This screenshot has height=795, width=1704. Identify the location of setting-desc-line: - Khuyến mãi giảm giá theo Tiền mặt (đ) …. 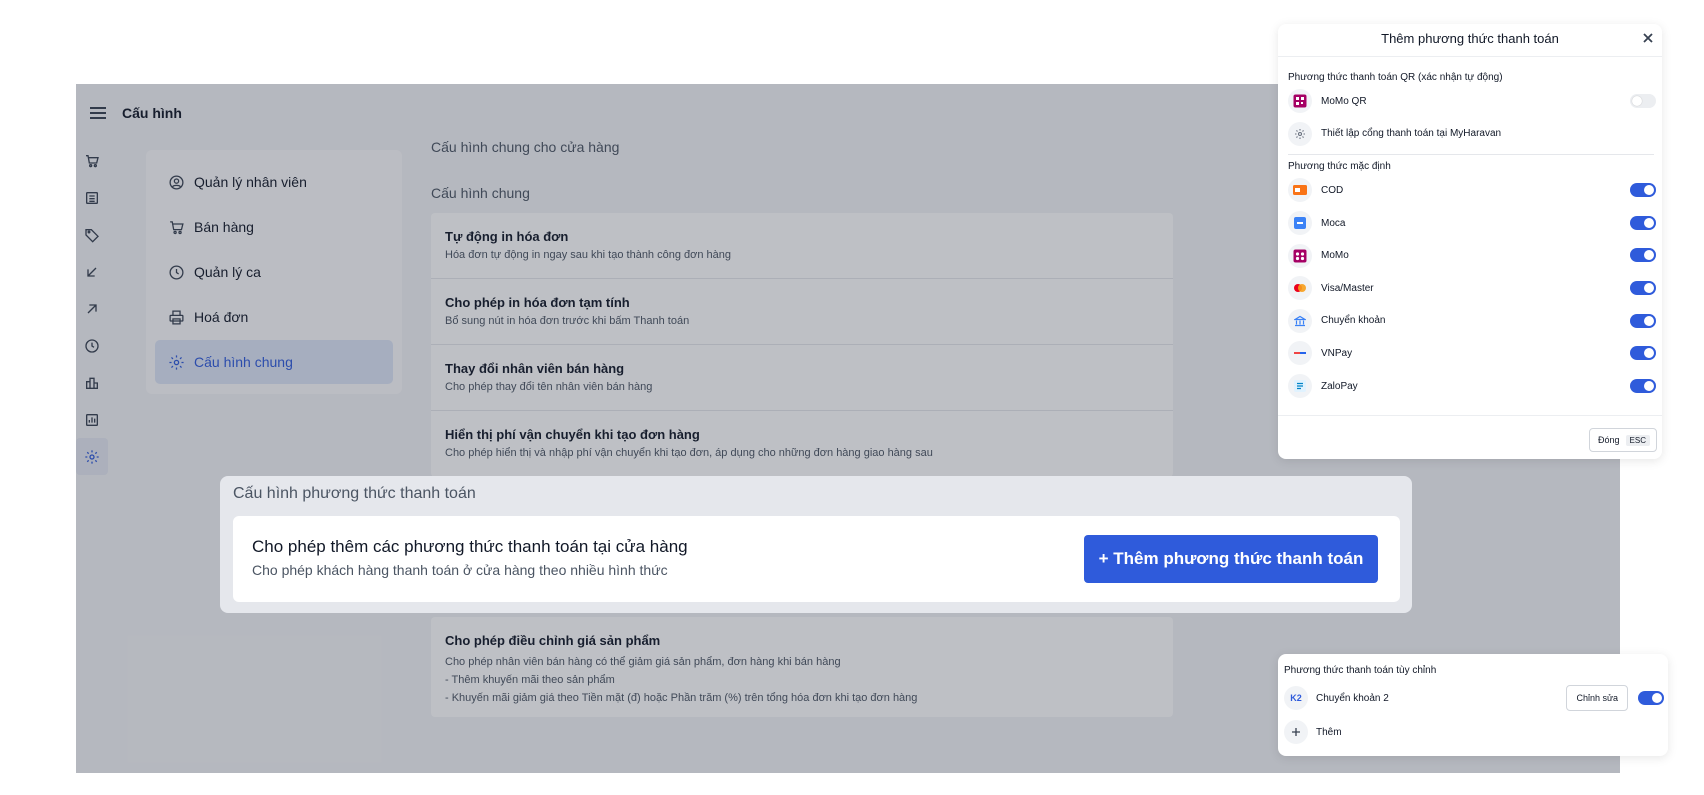
(681, 698).